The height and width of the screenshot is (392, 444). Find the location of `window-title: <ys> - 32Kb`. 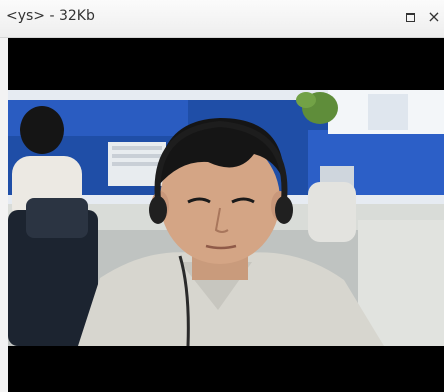

window-title: <ys> - 32Kb is located at coordinates (50, 16).